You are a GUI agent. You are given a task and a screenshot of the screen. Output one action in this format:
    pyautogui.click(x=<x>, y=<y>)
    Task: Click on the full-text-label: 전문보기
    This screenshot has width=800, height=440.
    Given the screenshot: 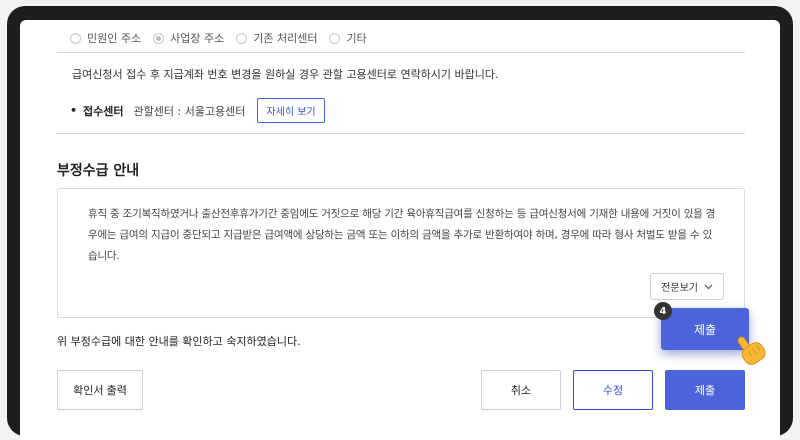 What is the action you would take?
    pyautogui.click(x=679, y=288)
    